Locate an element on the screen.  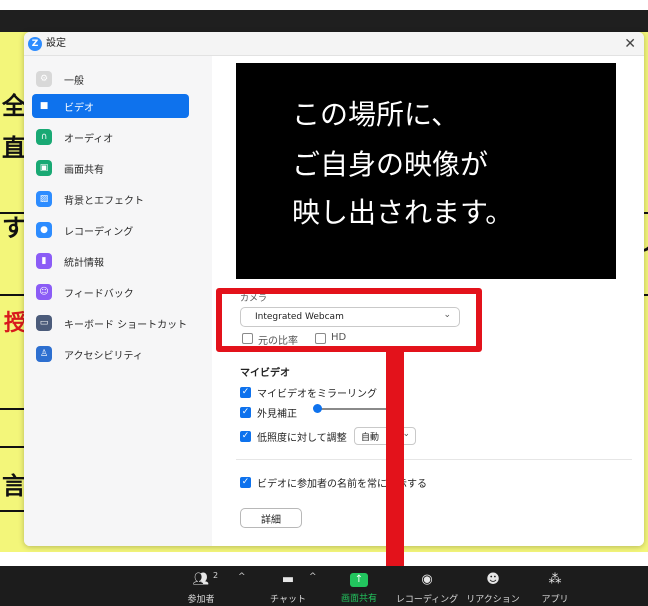
sidebar-item-label: レコーディング is located at coordinates (99, 232).